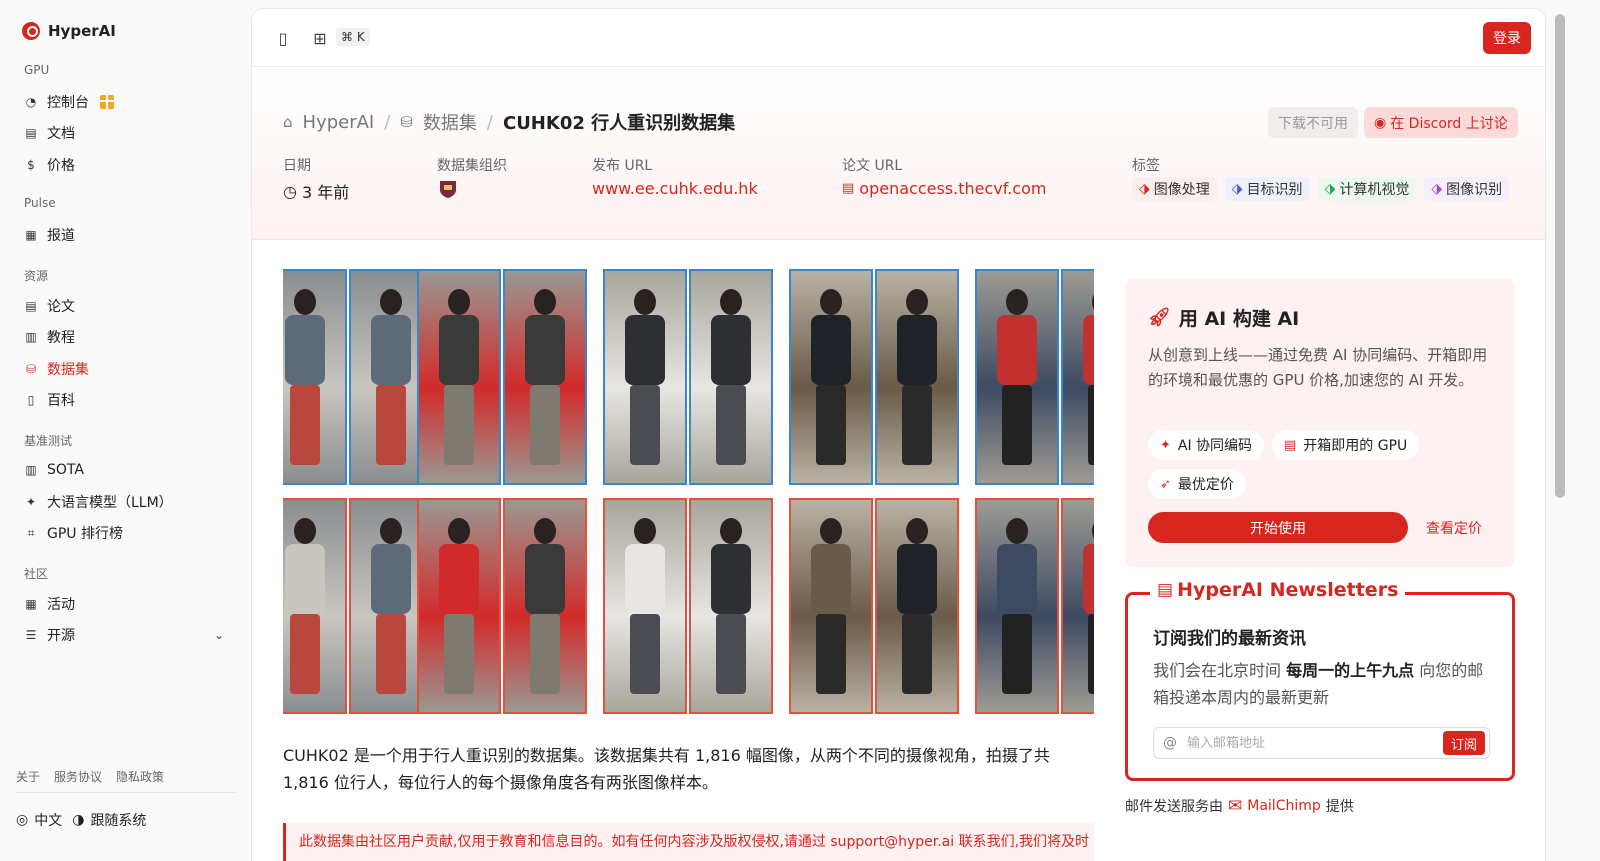  Describe the element at coordinates (320, 38) in the screenshot. I see `apps-grid-icon: ⊞` at that location.